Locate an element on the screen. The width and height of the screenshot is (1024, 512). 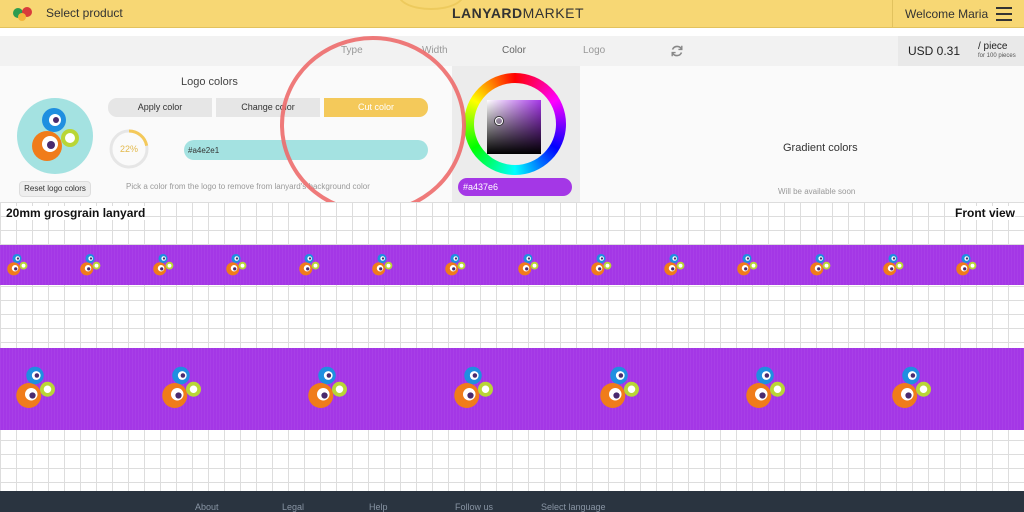
logo-preview is located at coordinates (55, 136).